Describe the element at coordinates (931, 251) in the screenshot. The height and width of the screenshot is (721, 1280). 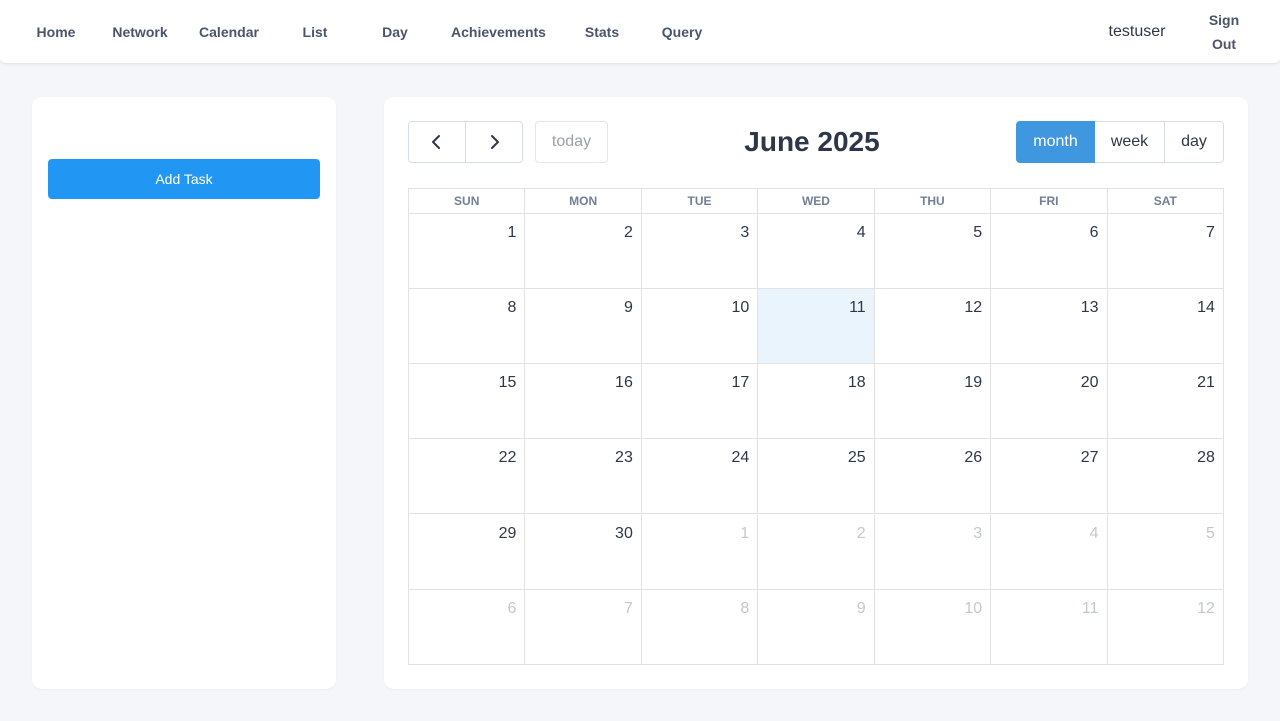
I see `day-cell: 5` at that location.